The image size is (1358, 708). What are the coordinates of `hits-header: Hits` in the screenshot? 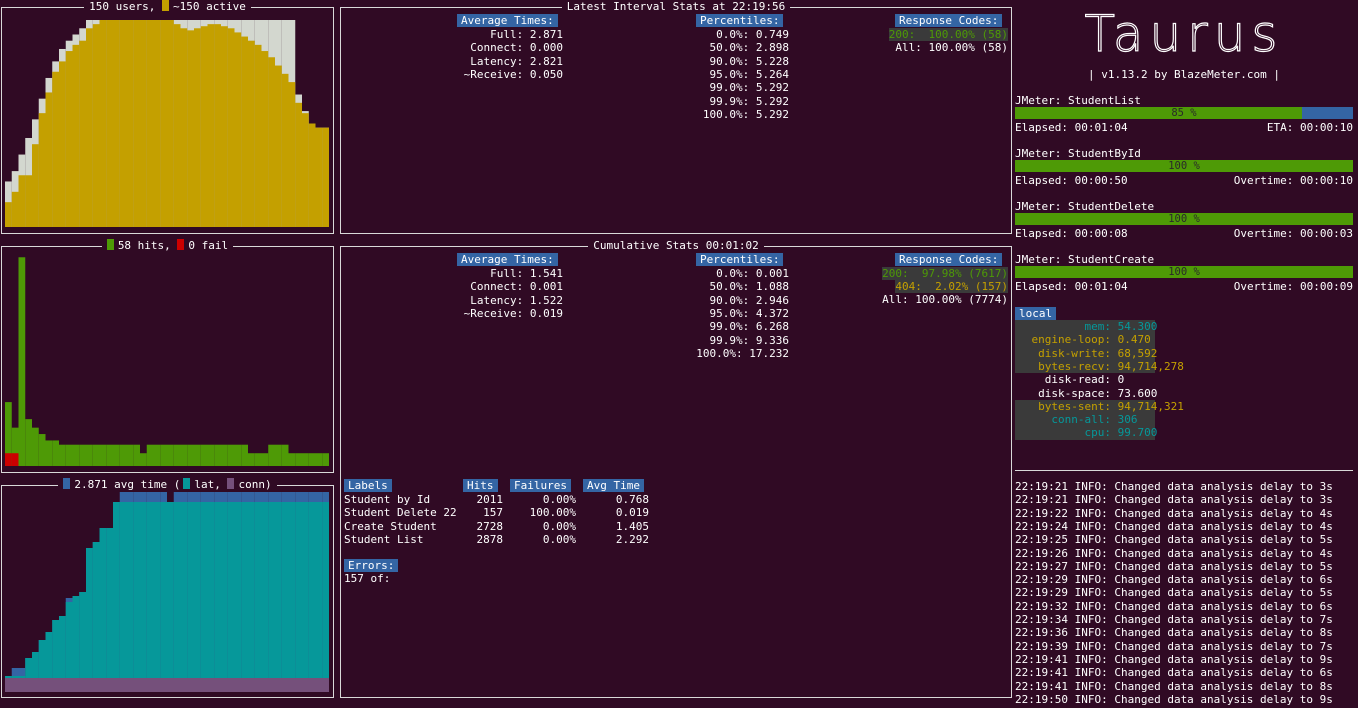 It's located at (480, 485).